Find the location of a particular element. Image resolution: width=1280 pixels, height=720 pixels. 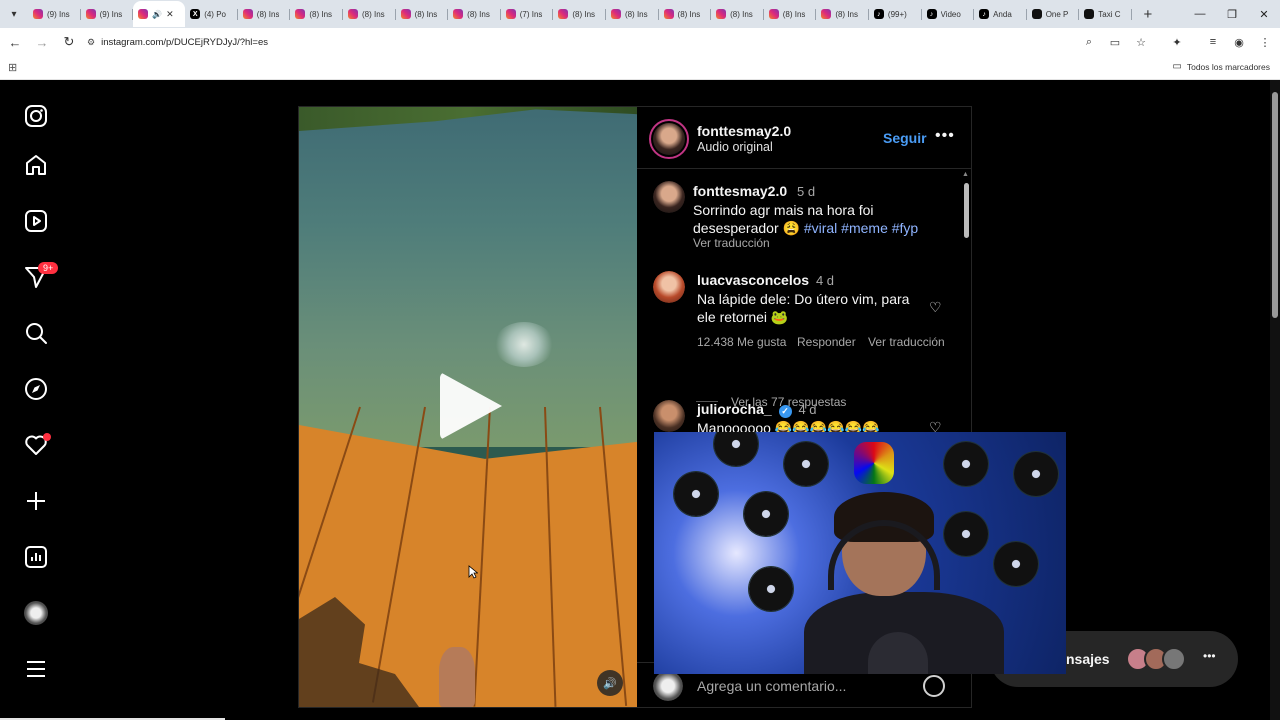

browser-tab: (7) Ins is located at coordinates (527, 14).